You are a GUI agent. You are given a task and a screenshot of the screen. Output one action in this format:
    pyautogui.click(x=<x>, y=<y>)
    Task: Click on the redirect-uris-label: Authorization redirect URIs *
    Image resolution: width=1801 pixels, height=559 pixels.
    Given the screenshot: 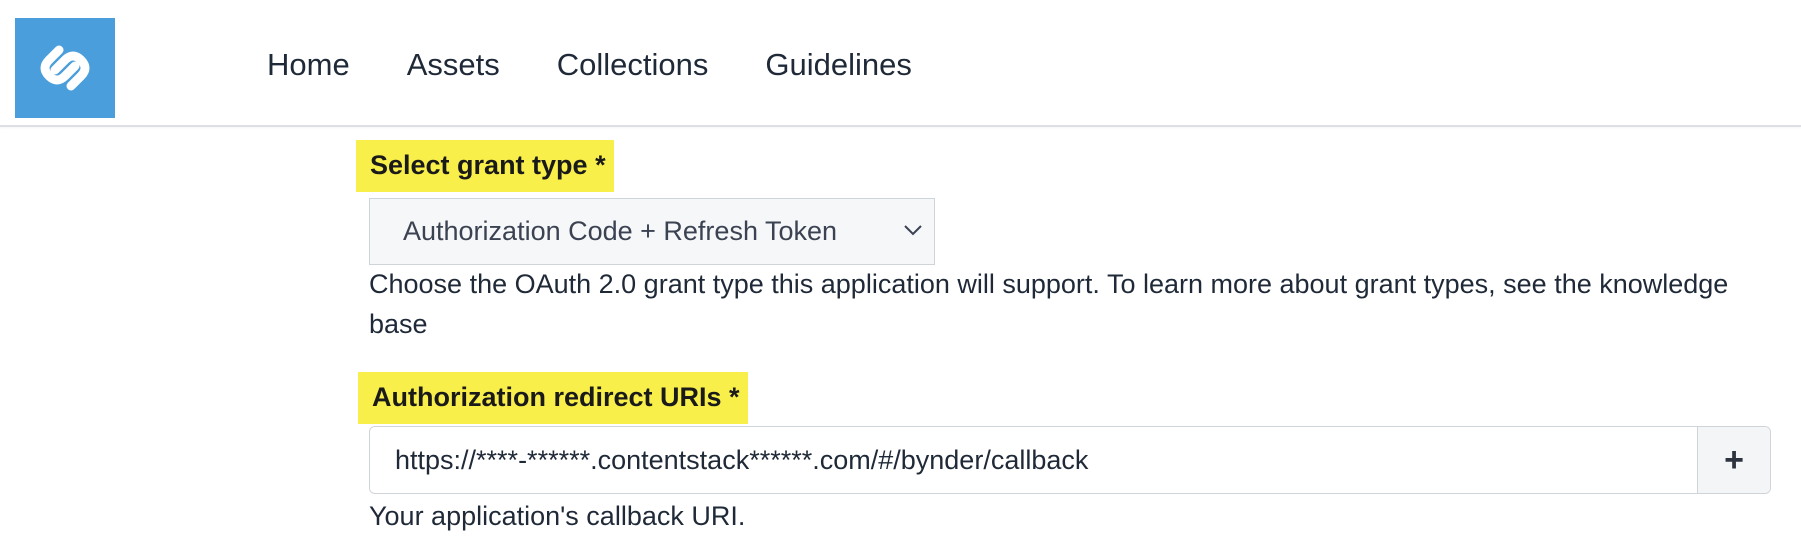 What is the action you would take?
    pyautogui.click(x=553, y=398)
    